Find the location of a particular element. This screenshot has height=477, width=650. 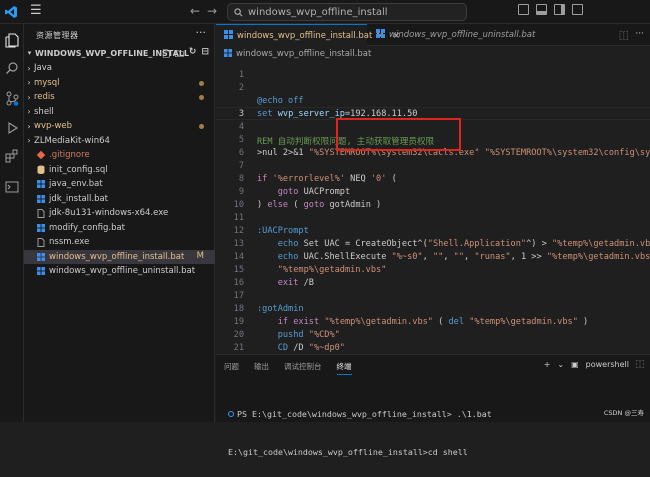

tree-file: nssm.exe is located at coordinates (119, 242).